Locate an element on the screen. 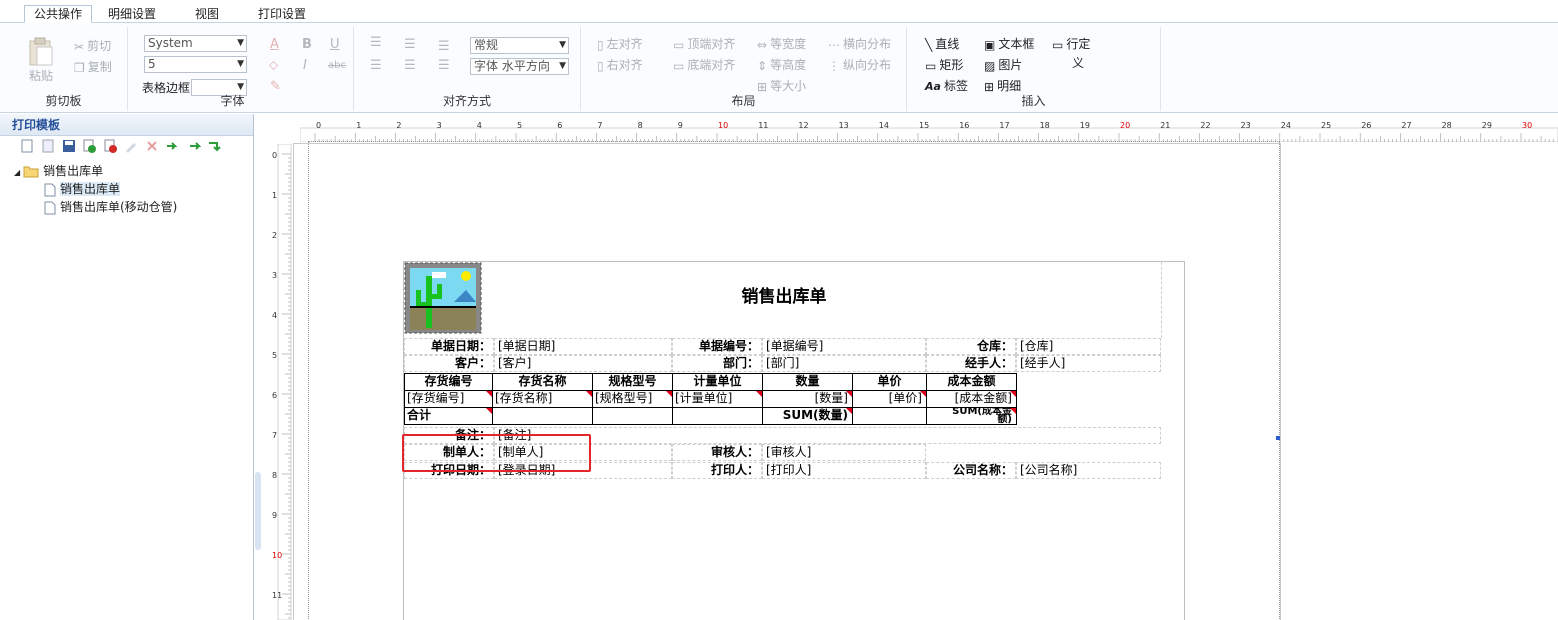  cut-button: ✂ 剪切 is located at coordinates (92, 46).